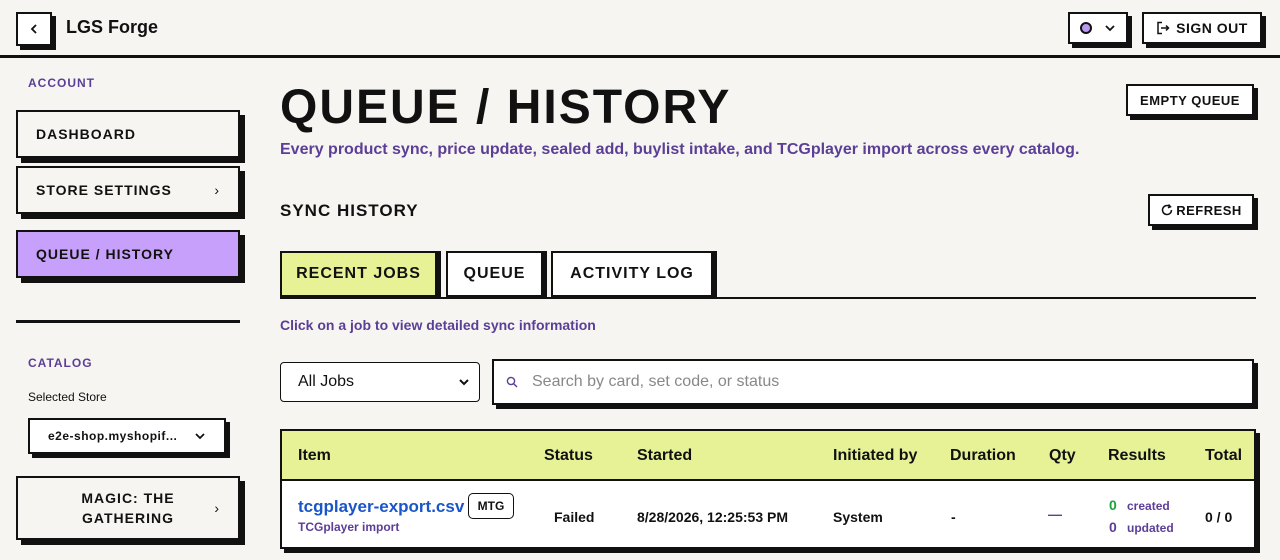  What do you see at coordinates (104, 190) in the screenshot?
I see `sidebar-item-label: STORE SETTINGS` at bounding box center [104, 190].